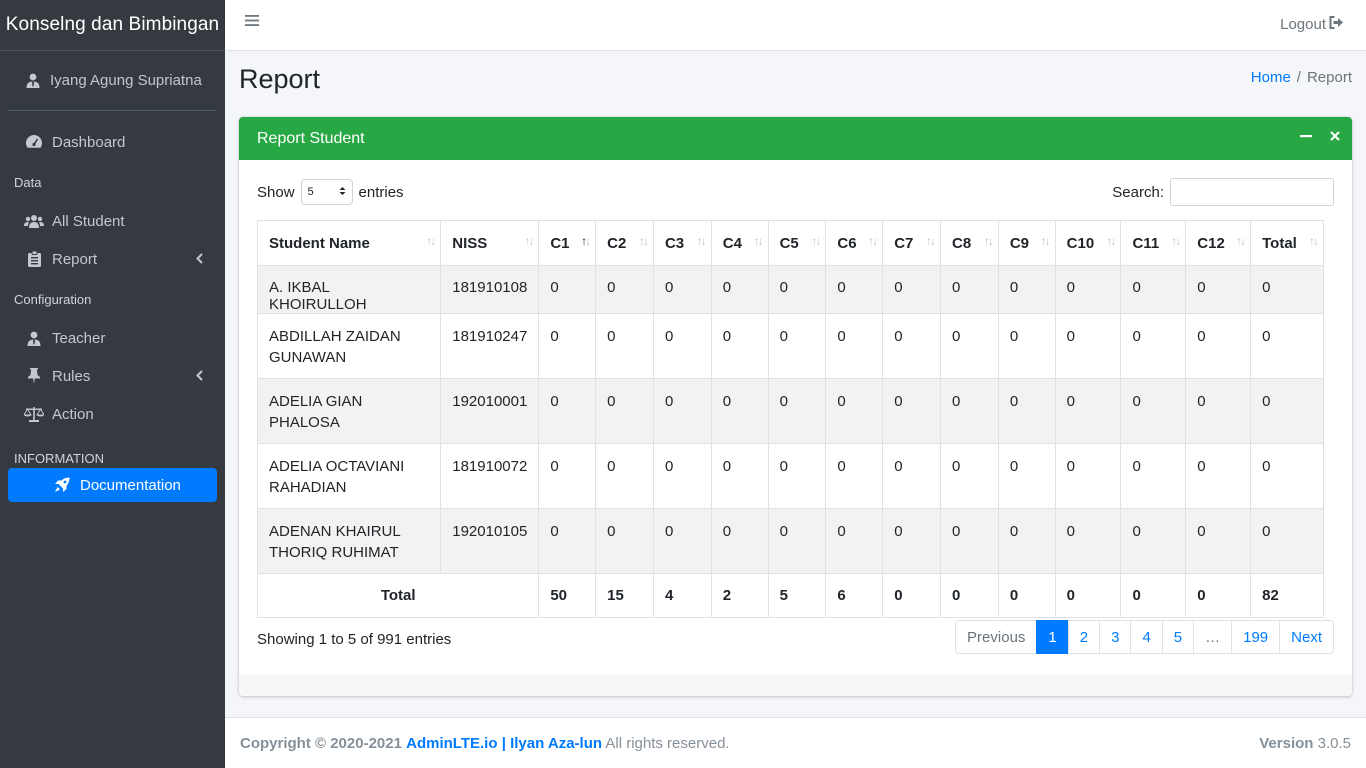  Describe the element at coordinates (34, 376) in the screenshot. I see `thumbtack-icon` at that location.